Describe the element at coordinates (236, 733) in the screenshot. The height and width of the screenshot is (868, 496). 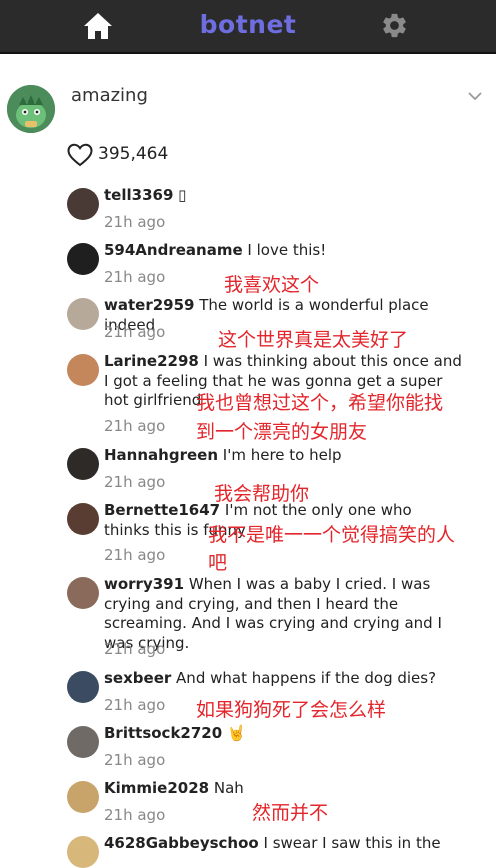
I see `comment-text: 🤘` at that location.